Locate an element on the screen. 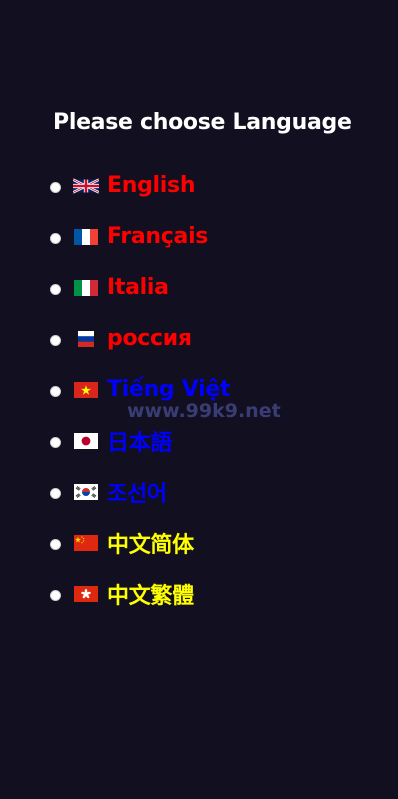  language-label: Français is located at coordinates (158, 236).